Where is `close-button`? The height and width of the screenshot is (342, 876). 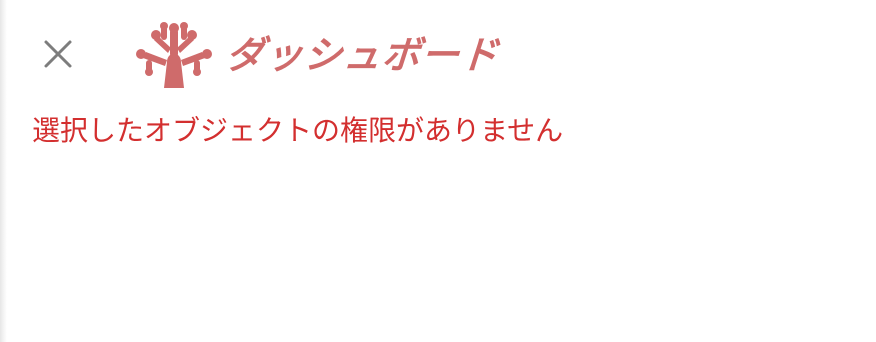 close-button is located at coordinates (58, 54).